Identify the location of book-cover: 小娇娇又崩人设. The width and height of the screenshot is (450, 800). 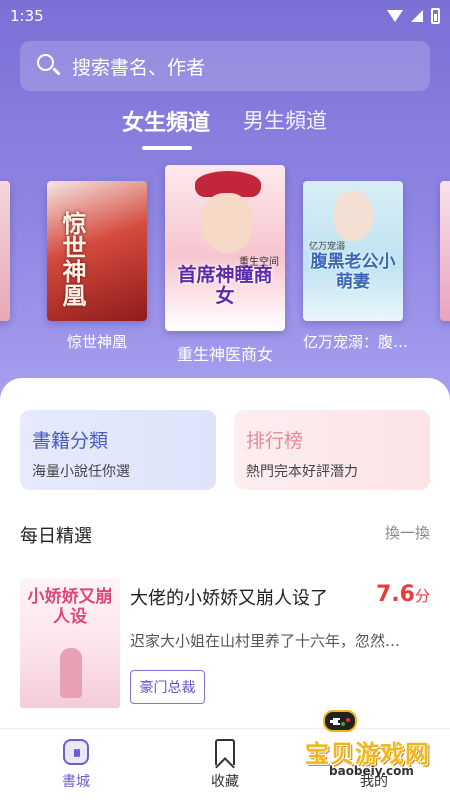
(70, 643).